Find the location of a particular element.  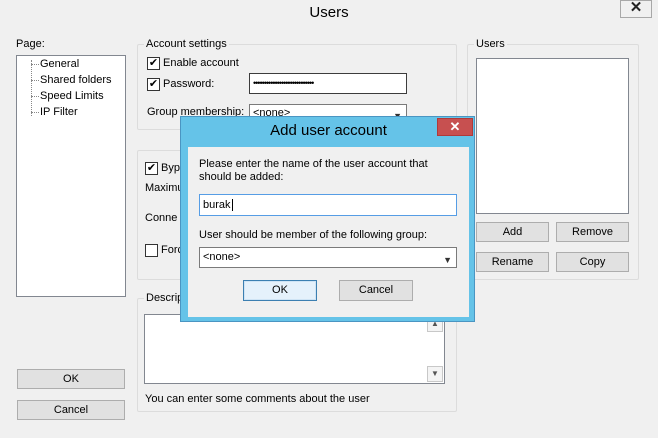

dialog-title: Add user account is located at coordinates (328, 130).